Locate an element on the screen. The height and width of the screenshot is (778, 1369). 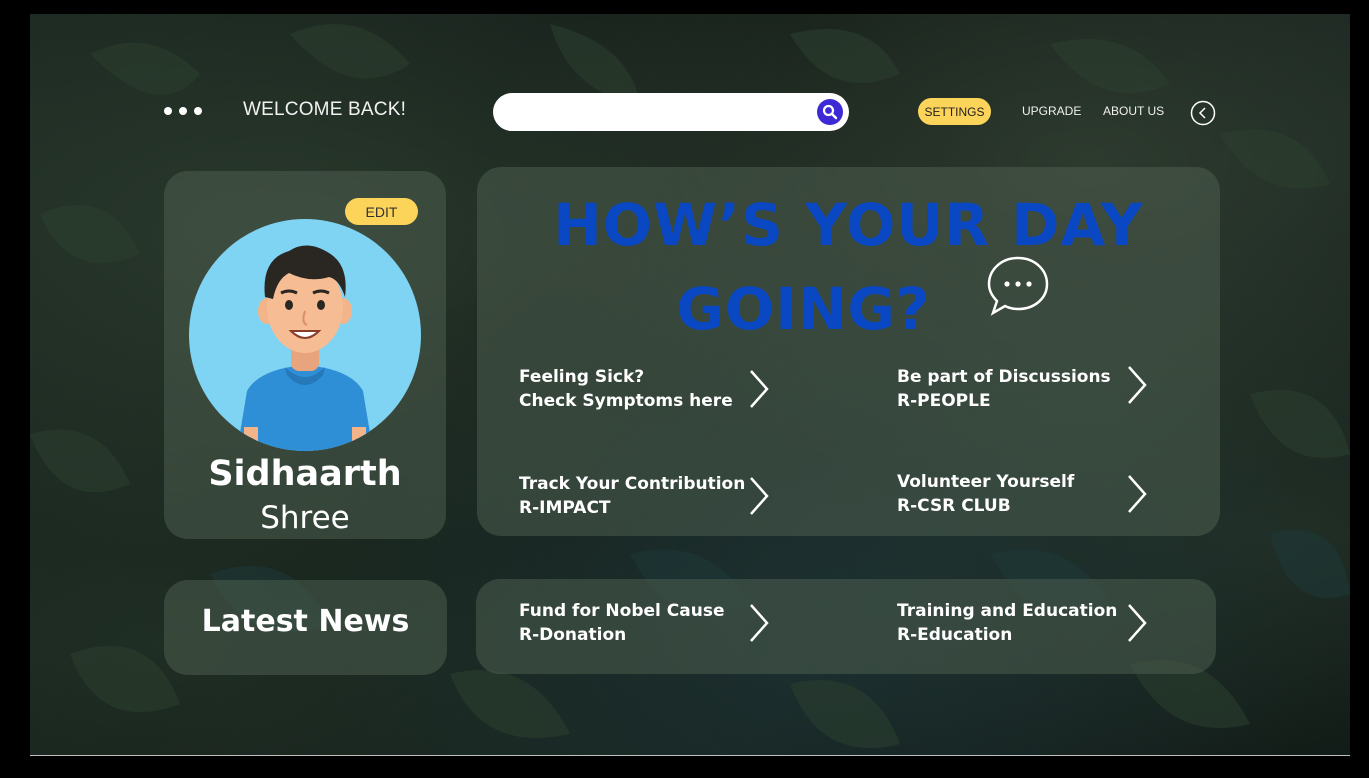
latest-news-card: Latest News is located at coordinates (305, 627).